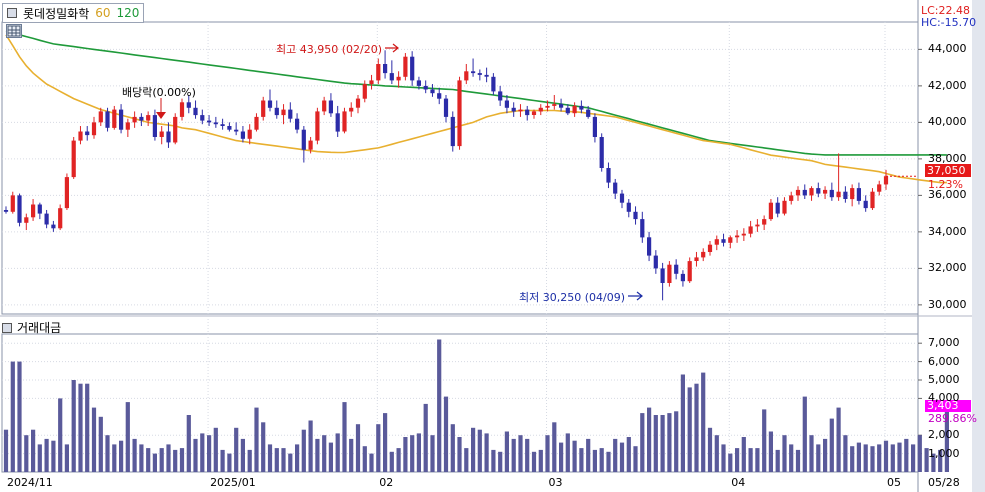 This screenshot has width=985, height=492. What do you see at coordinates (14, 31) in the screenshot?
I see `table-grid-icon` at bounding box center [14, 31].